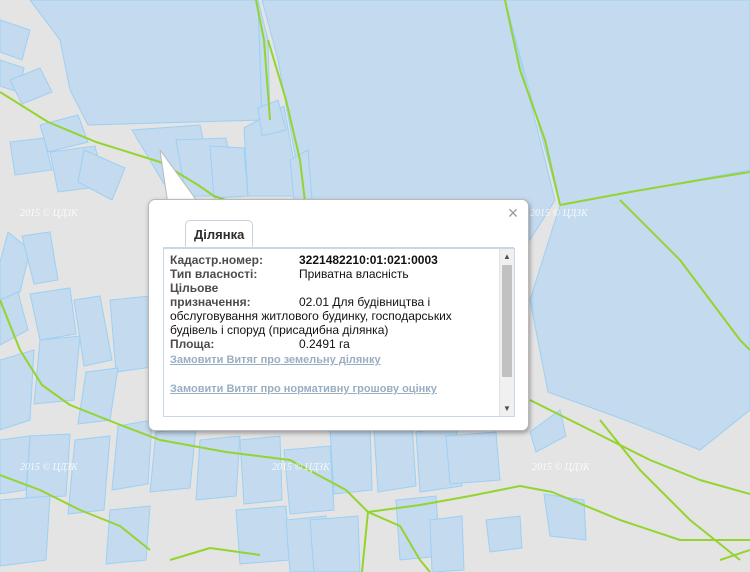 The height and width of the screenshot is (572, 750). Describe the element at coordinates (301, 467) in the screenshot. I see `watermark-4: 2015 © ЦДЗК` at that location.